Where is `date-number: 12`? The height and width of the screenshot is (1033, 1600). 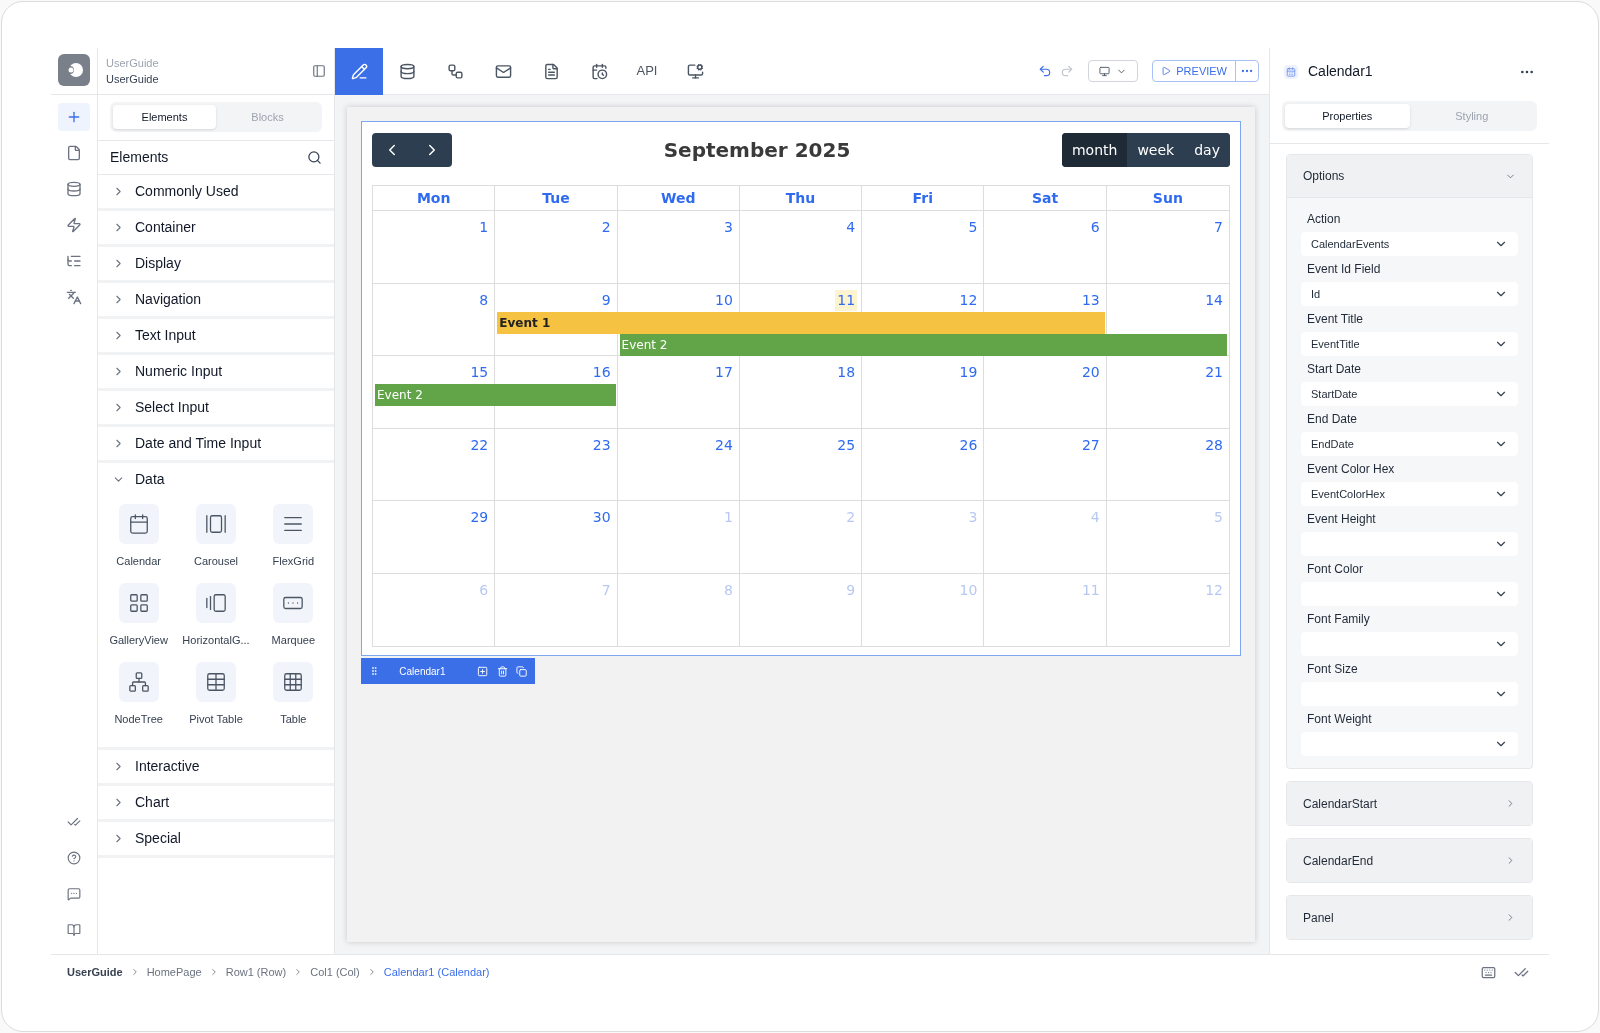
date-number: 12 is located at coordinates (968, 300).